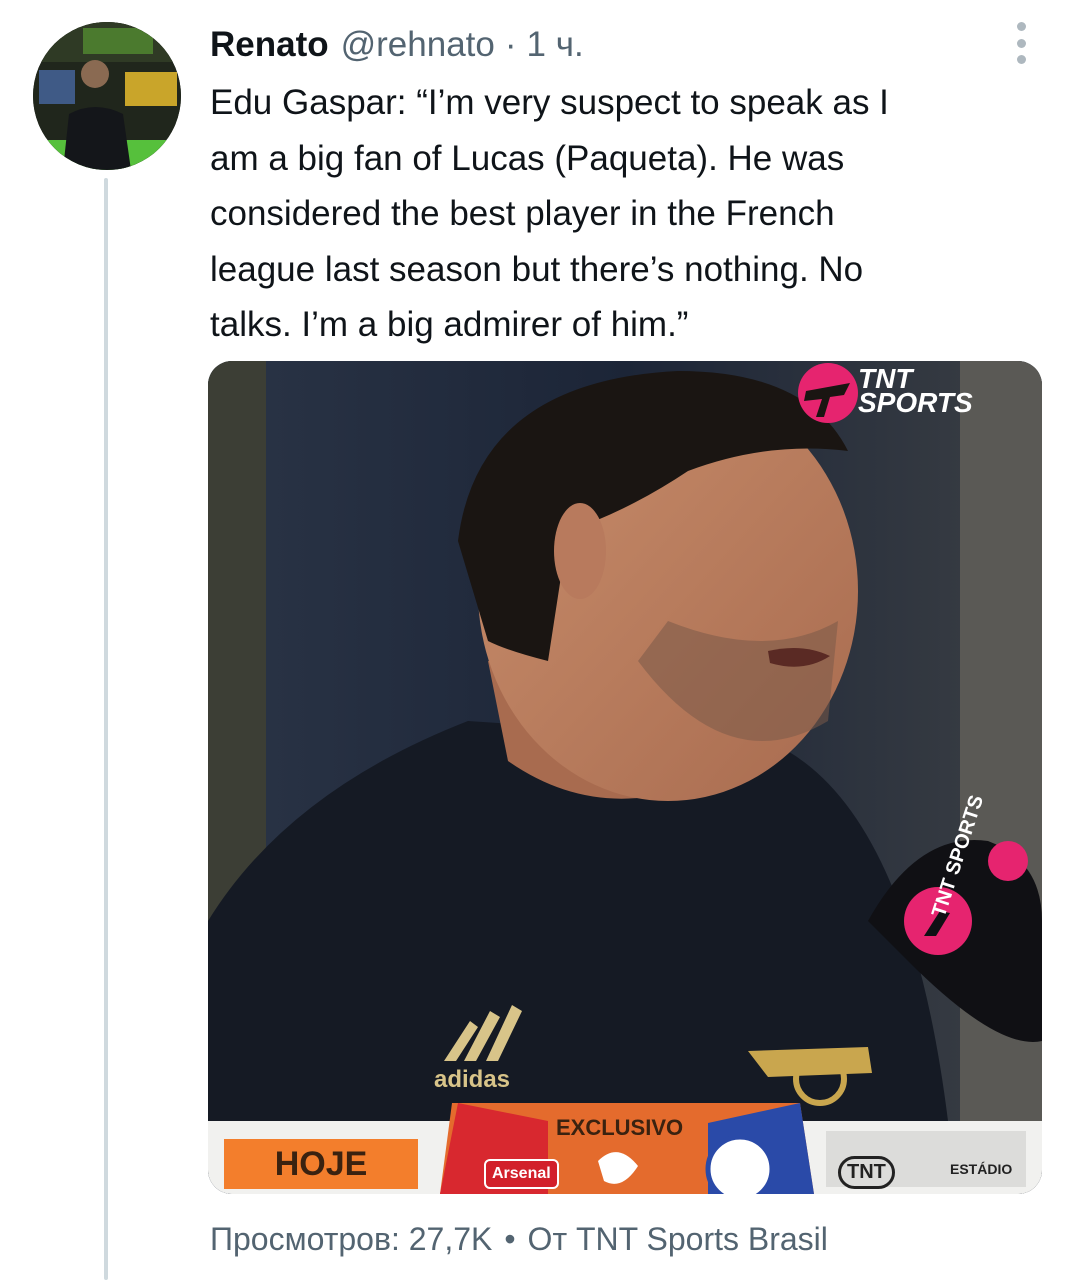 The height and width of the screenshot is (1280, 1075). What do you see at coordinates (321, 1164) in the screenshot?
I see `banner-hoje: HOJE` at bounding box center [321, 1164].